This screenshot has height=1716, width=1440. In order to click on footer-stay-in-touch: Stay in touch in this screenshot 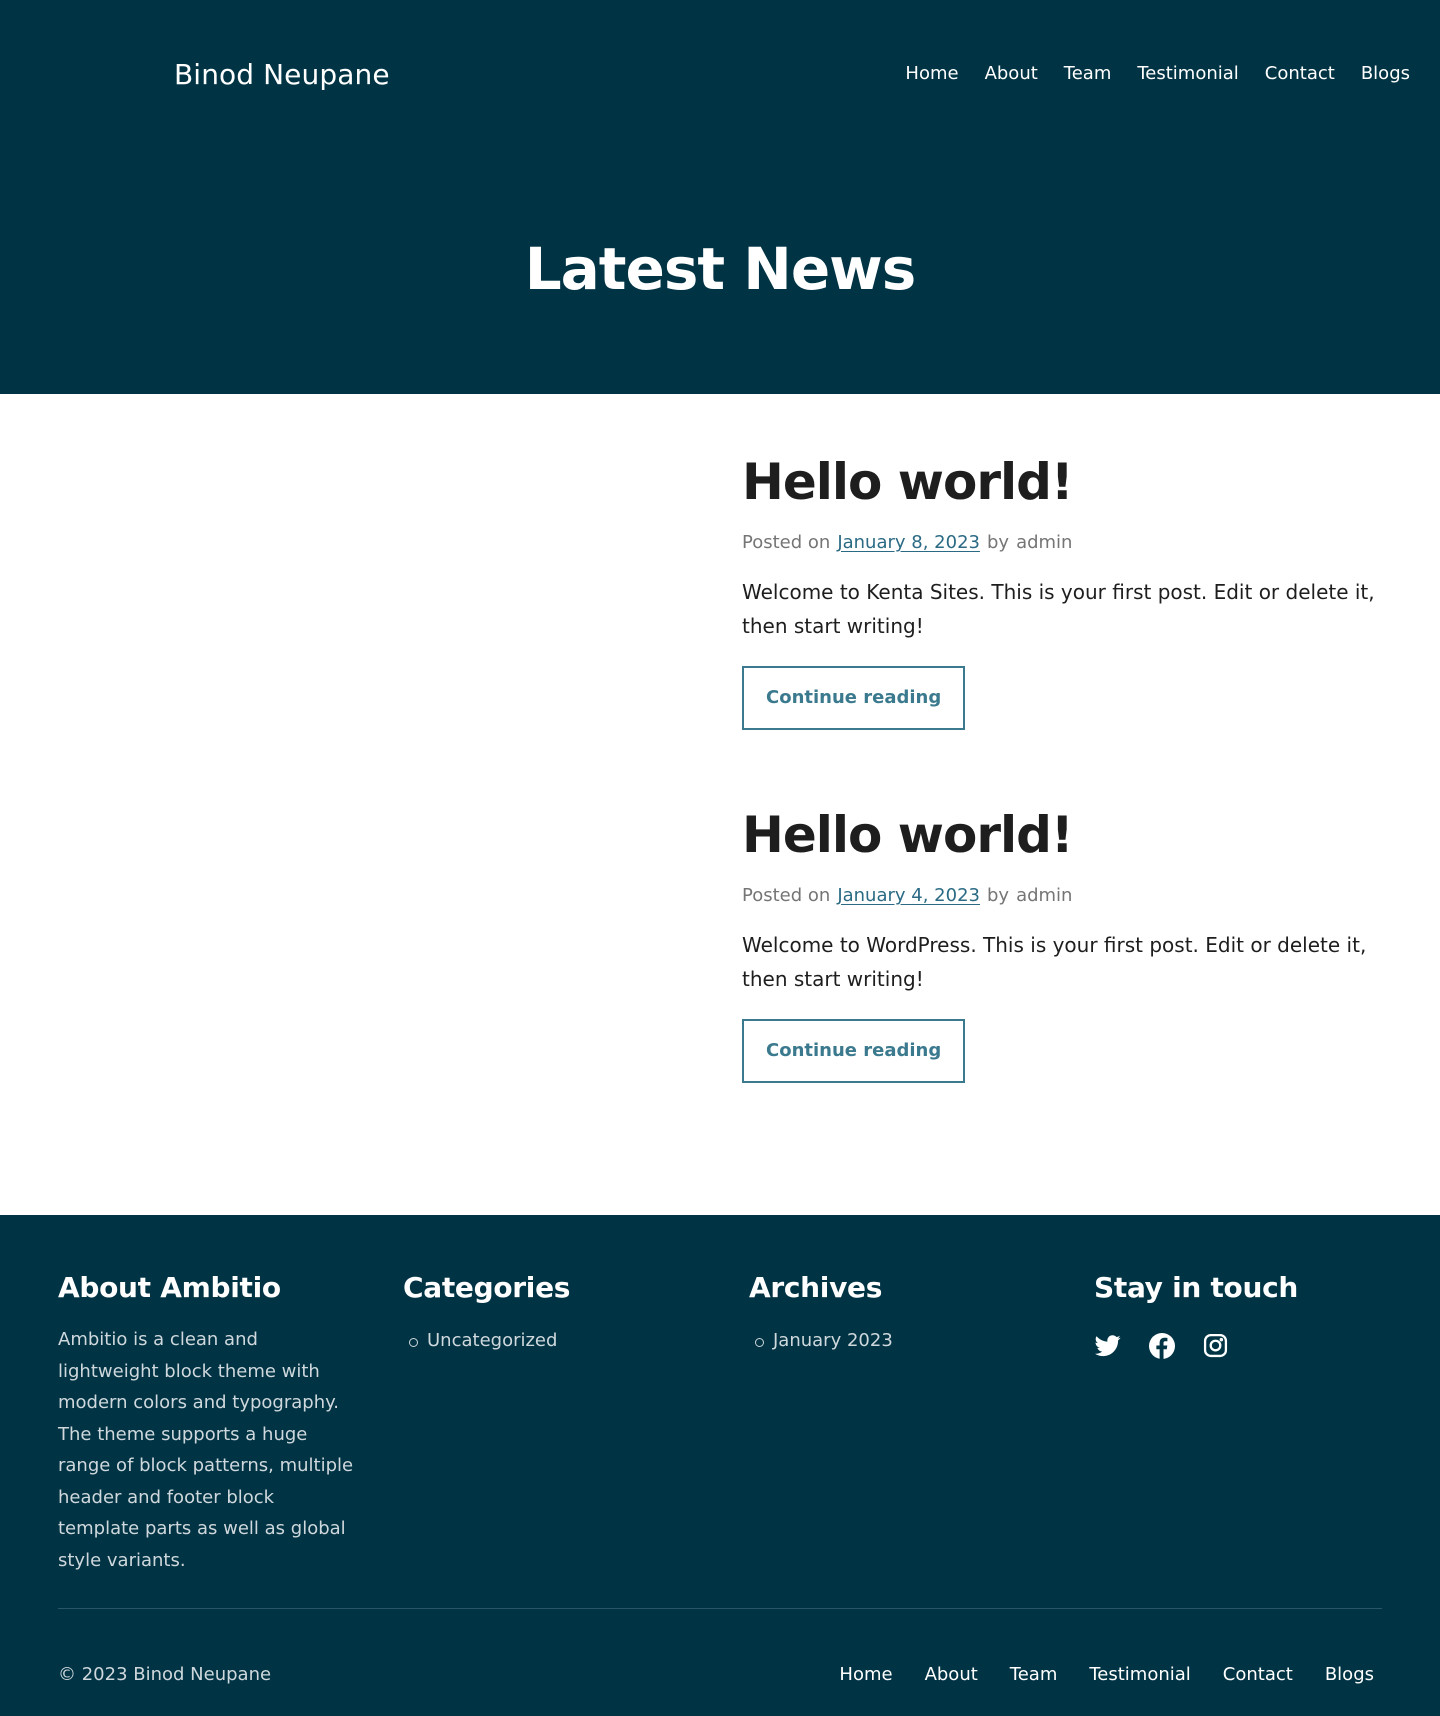, I will do `click(1244, 1315)`.